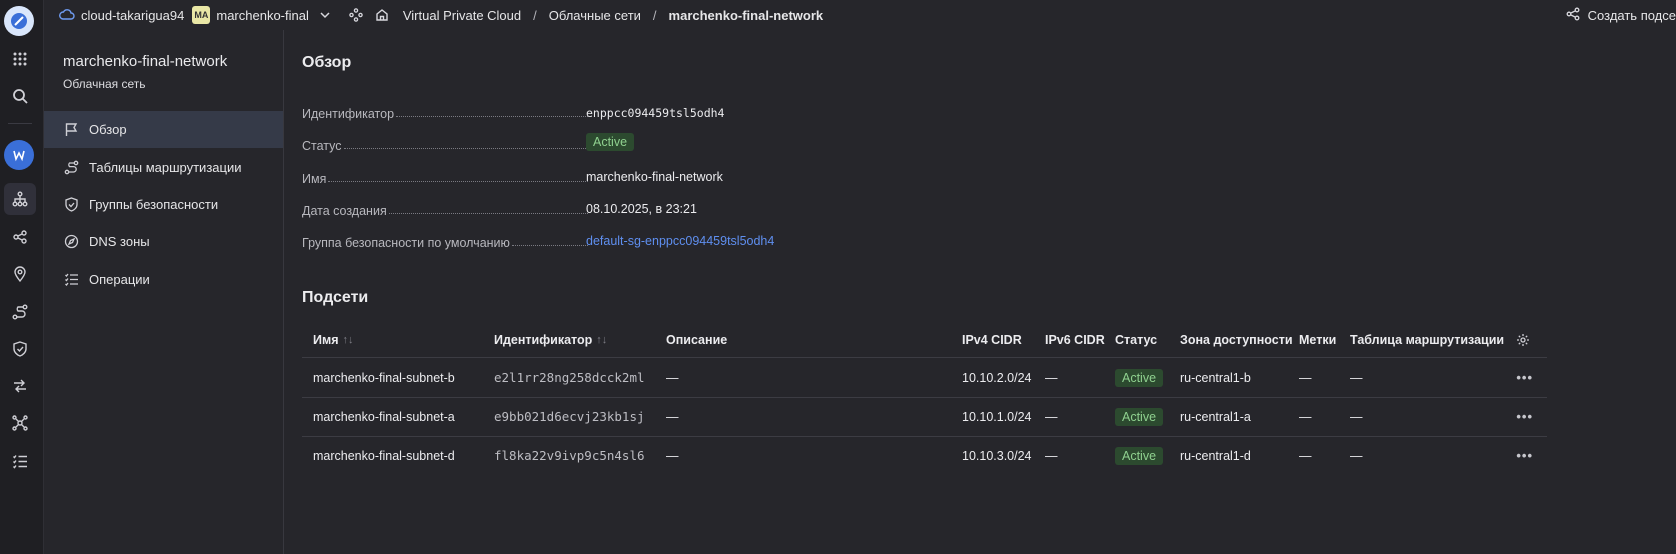 The width and height of the screenshot is (1676, 554). Describe the element at coordinates (997, 455) in the screenshot. I see `subnet-ipv4: 10.10.3.0/24` at that location.